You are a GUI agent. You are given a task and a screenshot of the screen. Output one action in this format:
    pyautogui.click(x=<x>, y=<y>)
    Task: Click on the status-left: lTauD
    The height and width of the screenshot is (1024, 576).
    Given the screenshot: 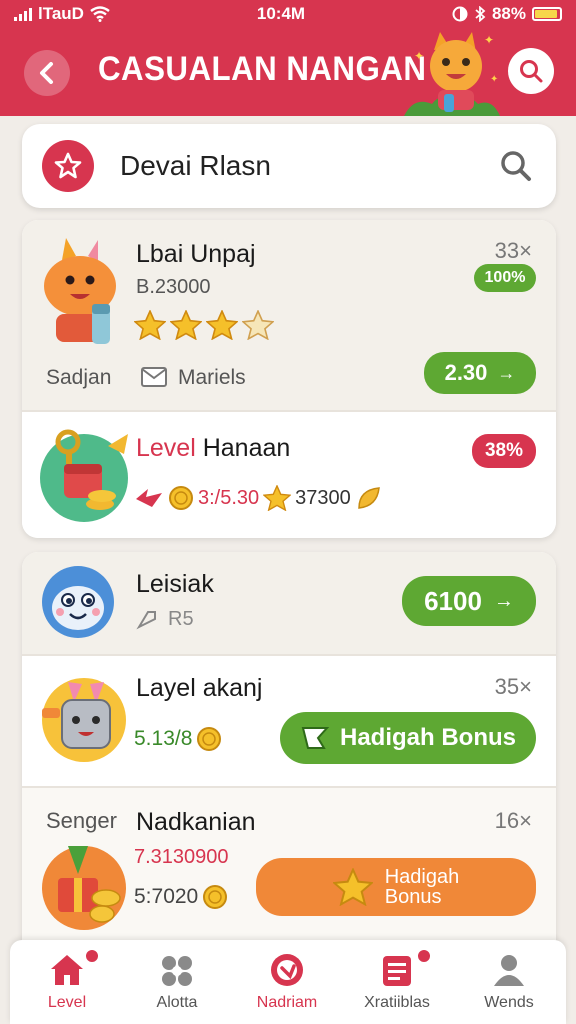 What is the action you would take?
    pyautogui.click(x=62, y=14)
    